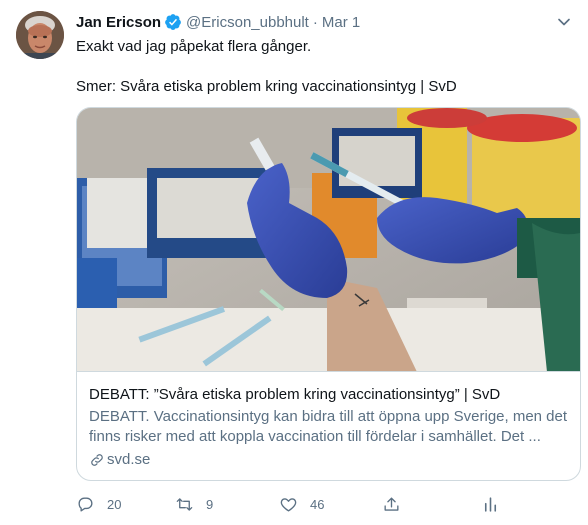  I want to click on like-icon, so click(288, 504).